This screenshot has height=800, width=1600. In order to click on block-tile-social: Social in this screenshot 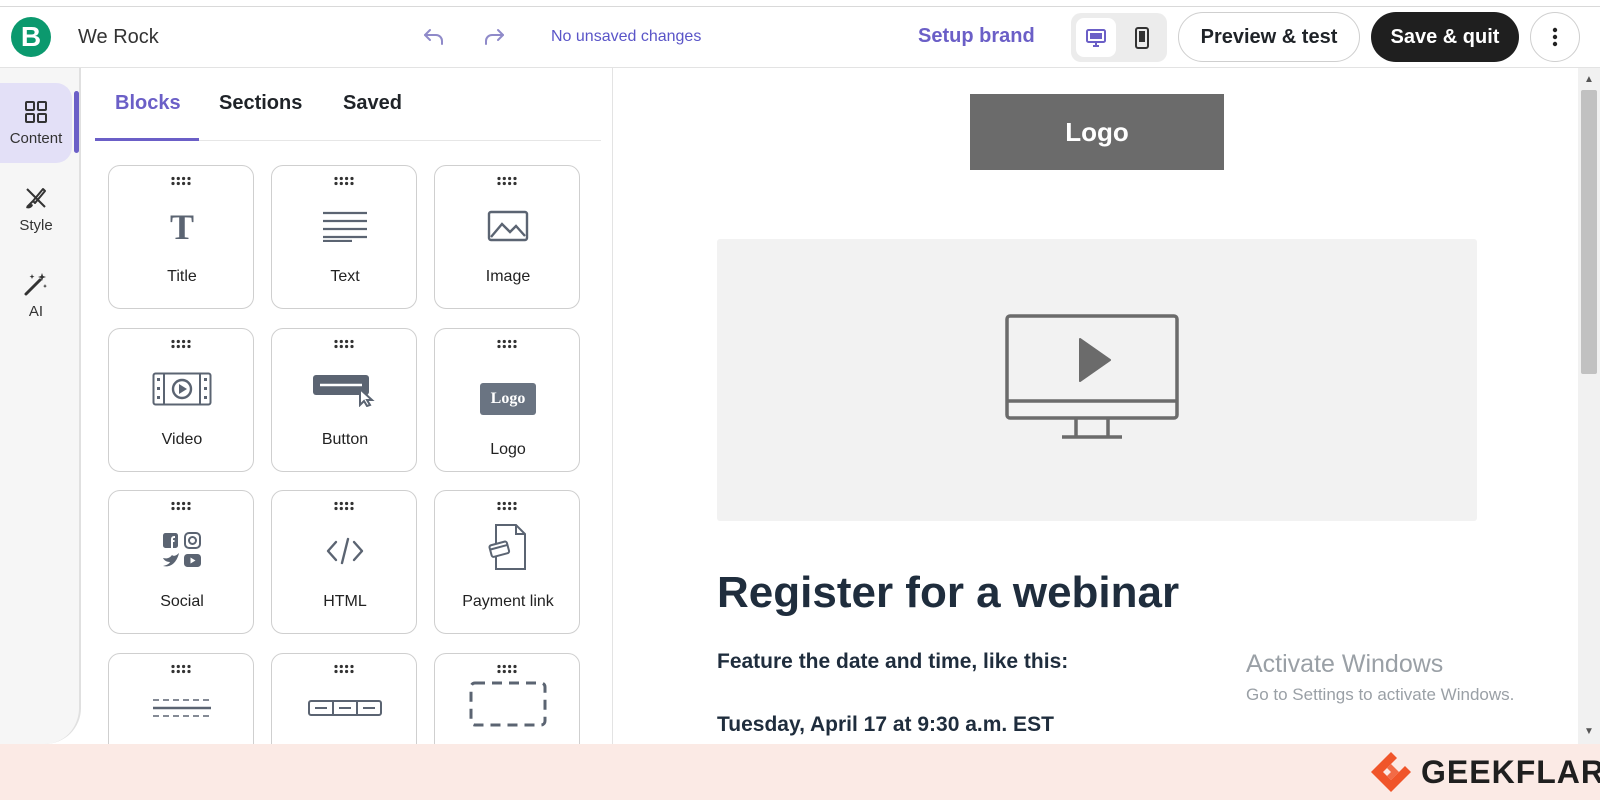, I will do `click(181, 562)`.